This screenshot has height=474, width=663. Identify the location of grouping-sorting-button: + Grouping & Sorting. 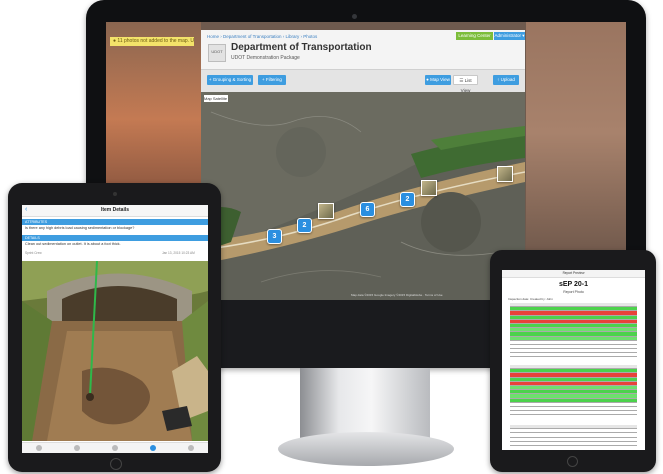
(230, 80).